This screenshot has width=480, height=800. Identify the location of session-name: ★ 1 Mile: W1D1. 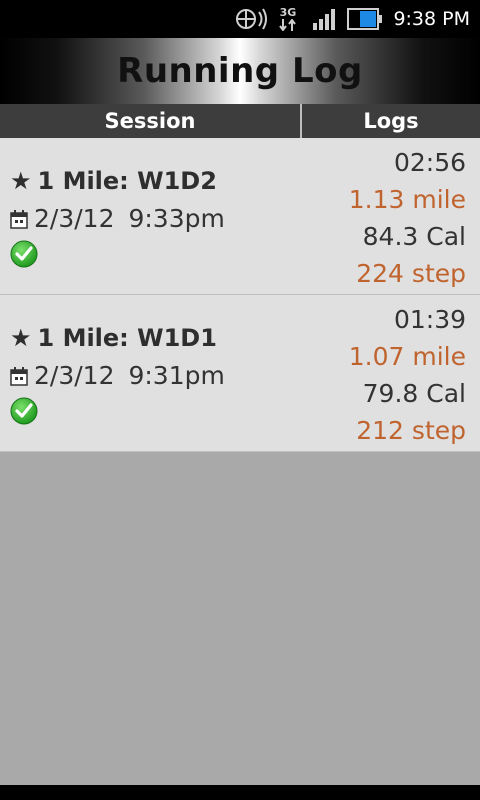
(113, 338).